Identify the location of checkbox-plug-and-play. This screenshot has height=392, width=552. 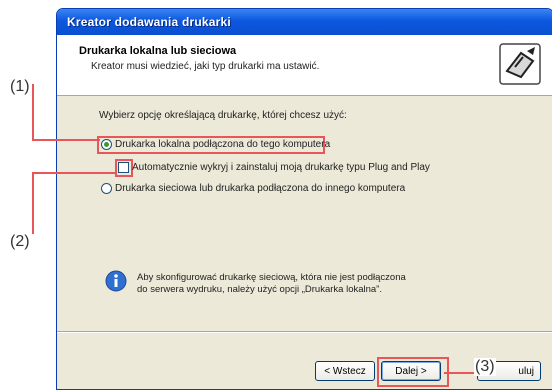
(123, 167).